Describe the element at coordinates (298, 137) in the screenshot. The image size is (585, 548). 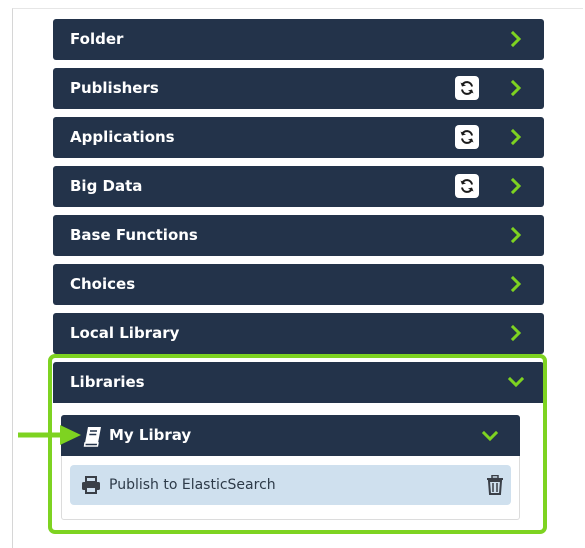
I see `accordion-applications: Applications` at that location.